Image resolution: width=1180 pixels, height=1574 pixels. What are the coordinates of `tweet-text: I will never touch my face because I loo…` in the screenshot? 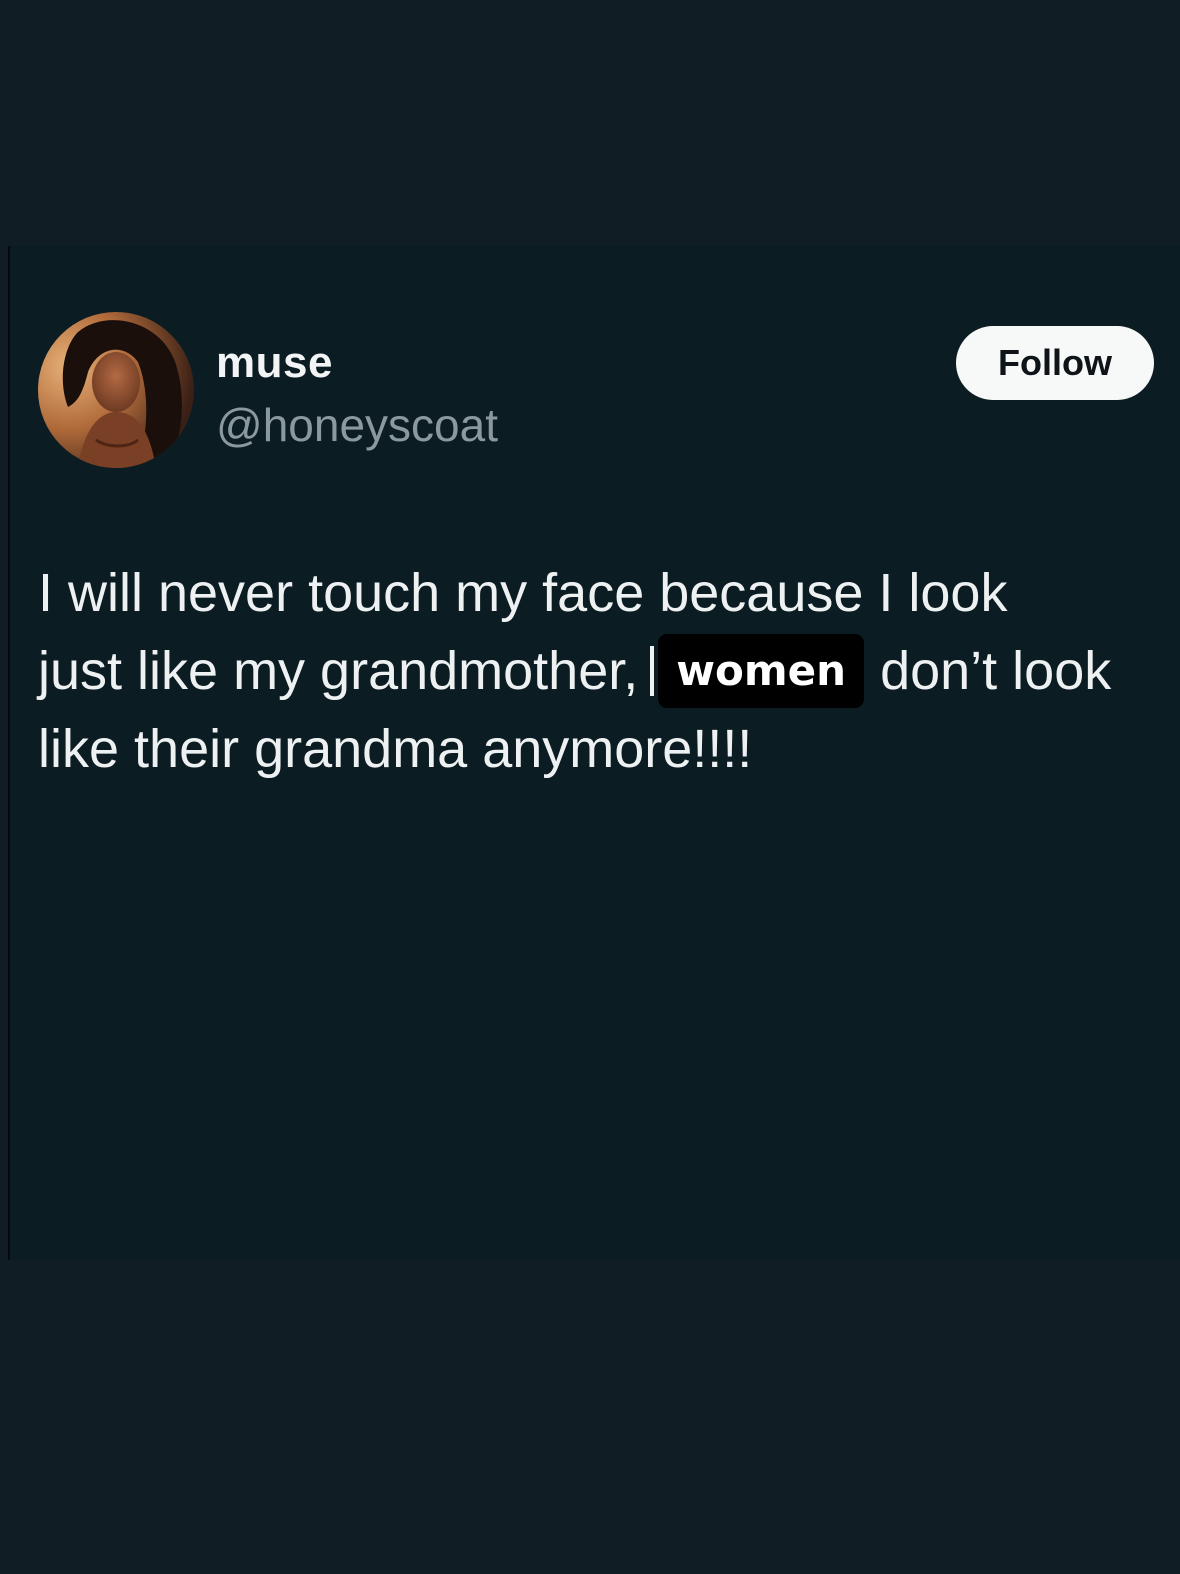 It's located at (608, 671).